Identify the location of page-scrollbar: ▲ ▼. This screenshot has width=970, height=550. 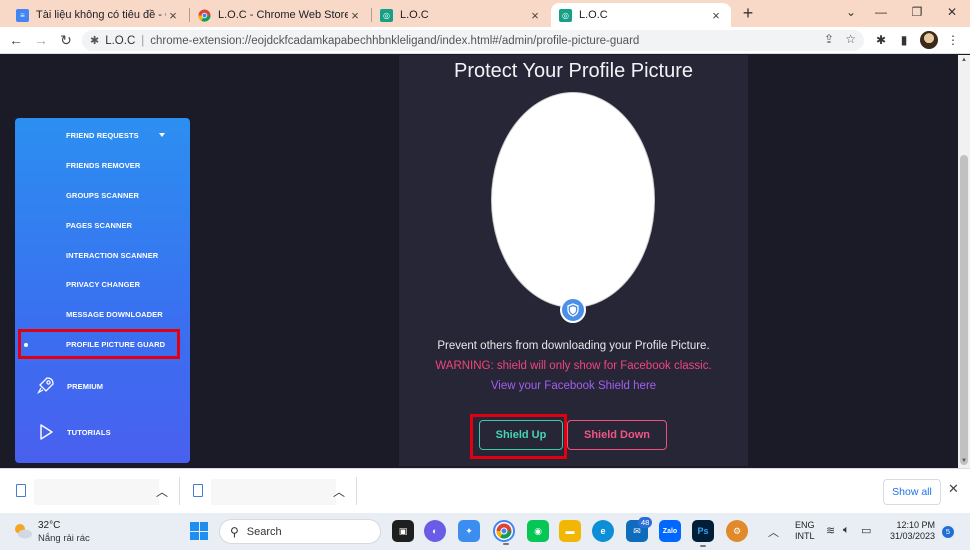
(964, 261).